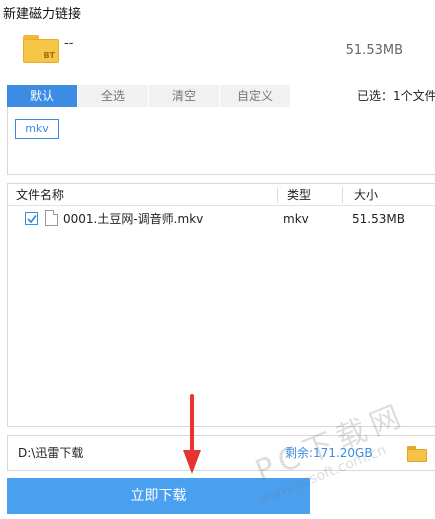  What do you see at coordinates (42, 14) in the screenshot?
I see `window-title: 新建磁力链接` at bounding box center [42, 14].